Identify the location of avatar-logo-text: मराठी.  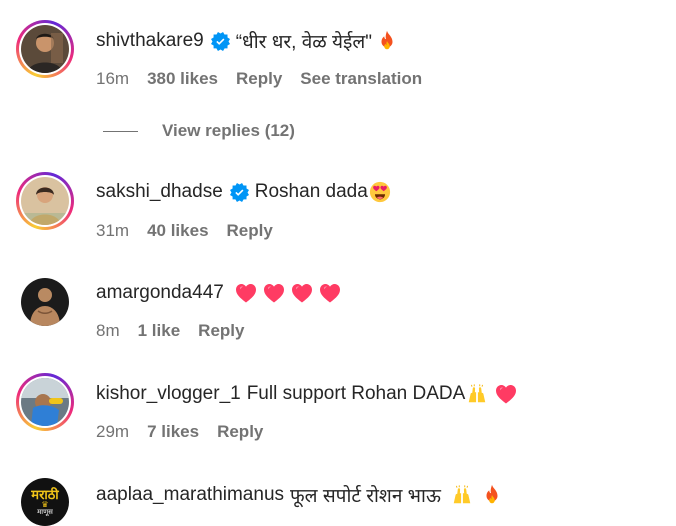
(45, 494).